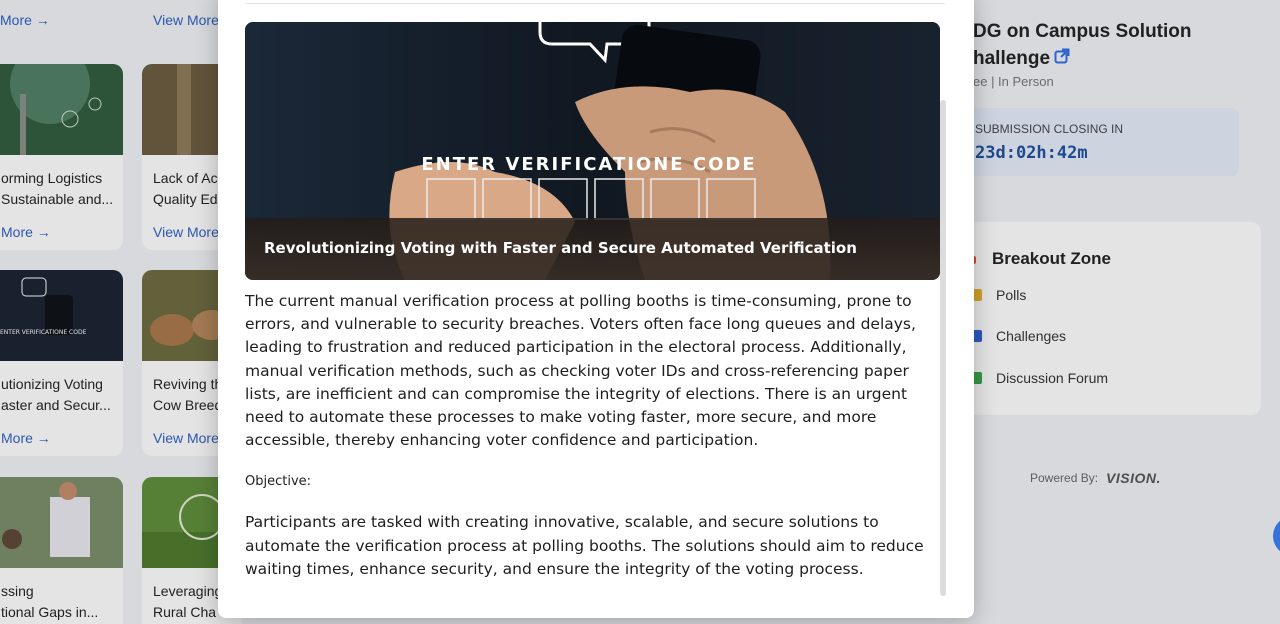 Image resolution: width=1280 pixels, height=624 pixels. What do you see at coordinates (589, 164) in the screenshot?
I see `hero-overlay-text: ENTER VERIFICATIONE CODE` at bounding box center [589, 164].